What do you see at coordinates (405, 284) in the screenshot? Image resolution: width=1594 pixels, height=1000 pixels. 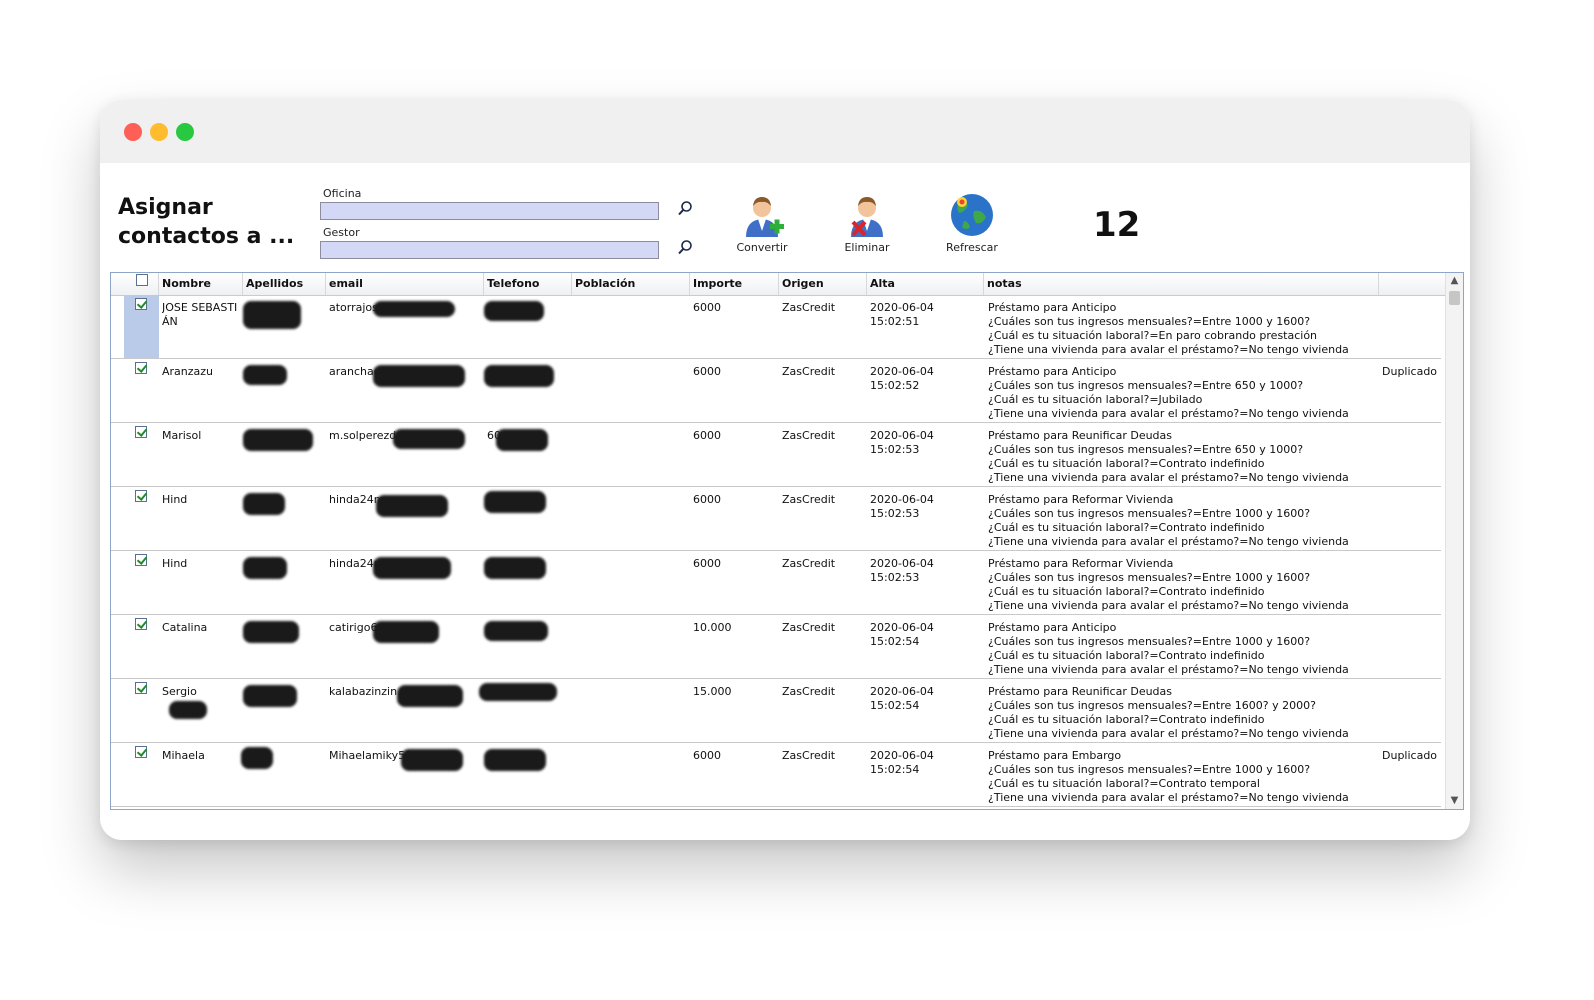 I see `header-email: email` at bounding box center [405, 284].